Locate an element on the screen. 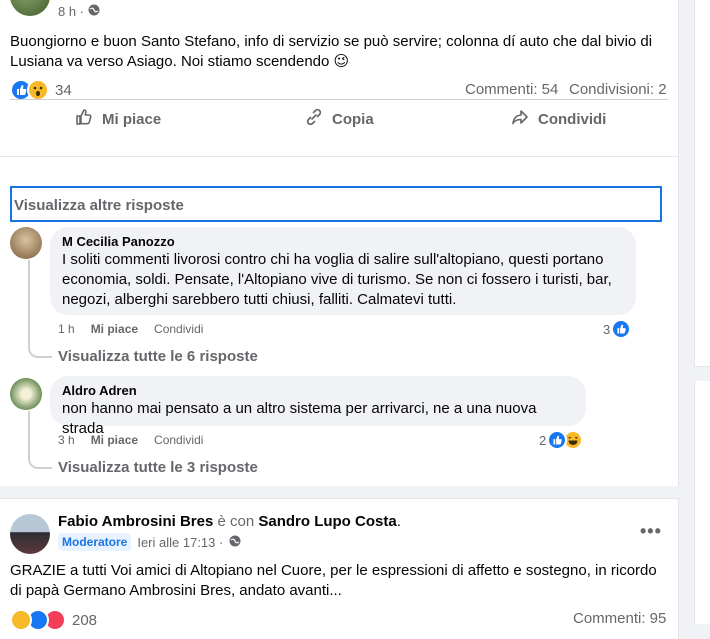 The width and height of the screenshot is (710, 639). divider is located at coordinates (339, 99).